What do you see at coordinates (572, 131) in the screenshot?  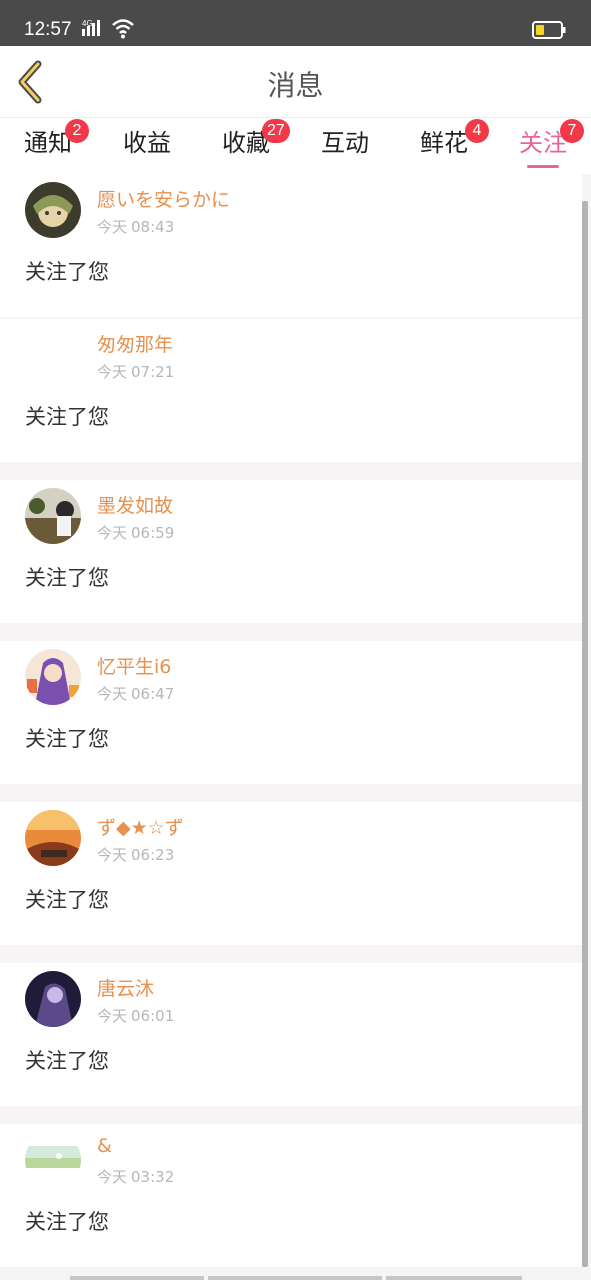 I see `tab-badge: 7` at bounding box center [572, 131].